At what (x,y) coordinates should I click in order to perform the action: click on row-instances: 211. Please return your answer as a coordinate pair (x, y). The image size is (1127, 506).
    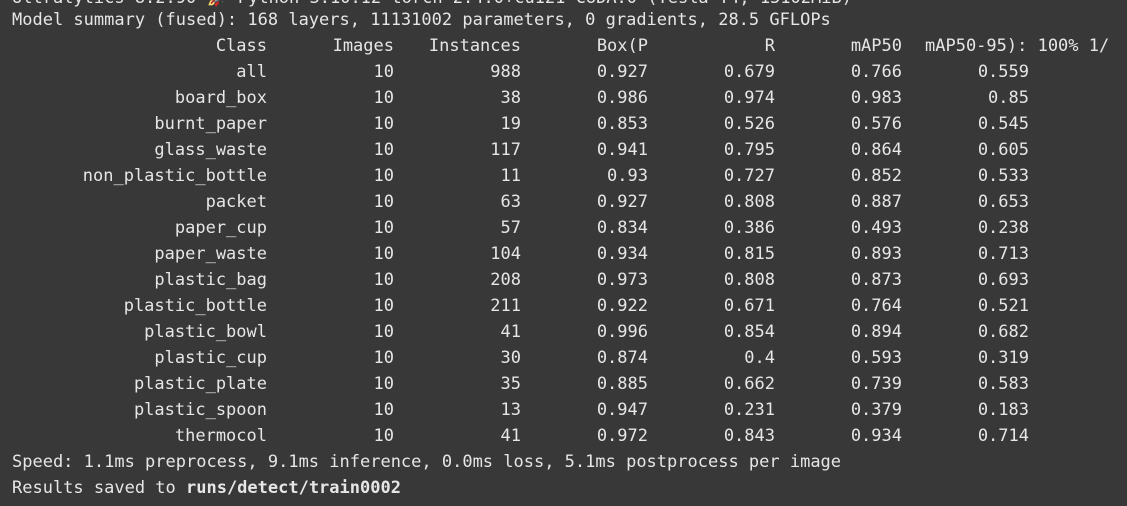
    Looking at the image, I should click on (505, 306).